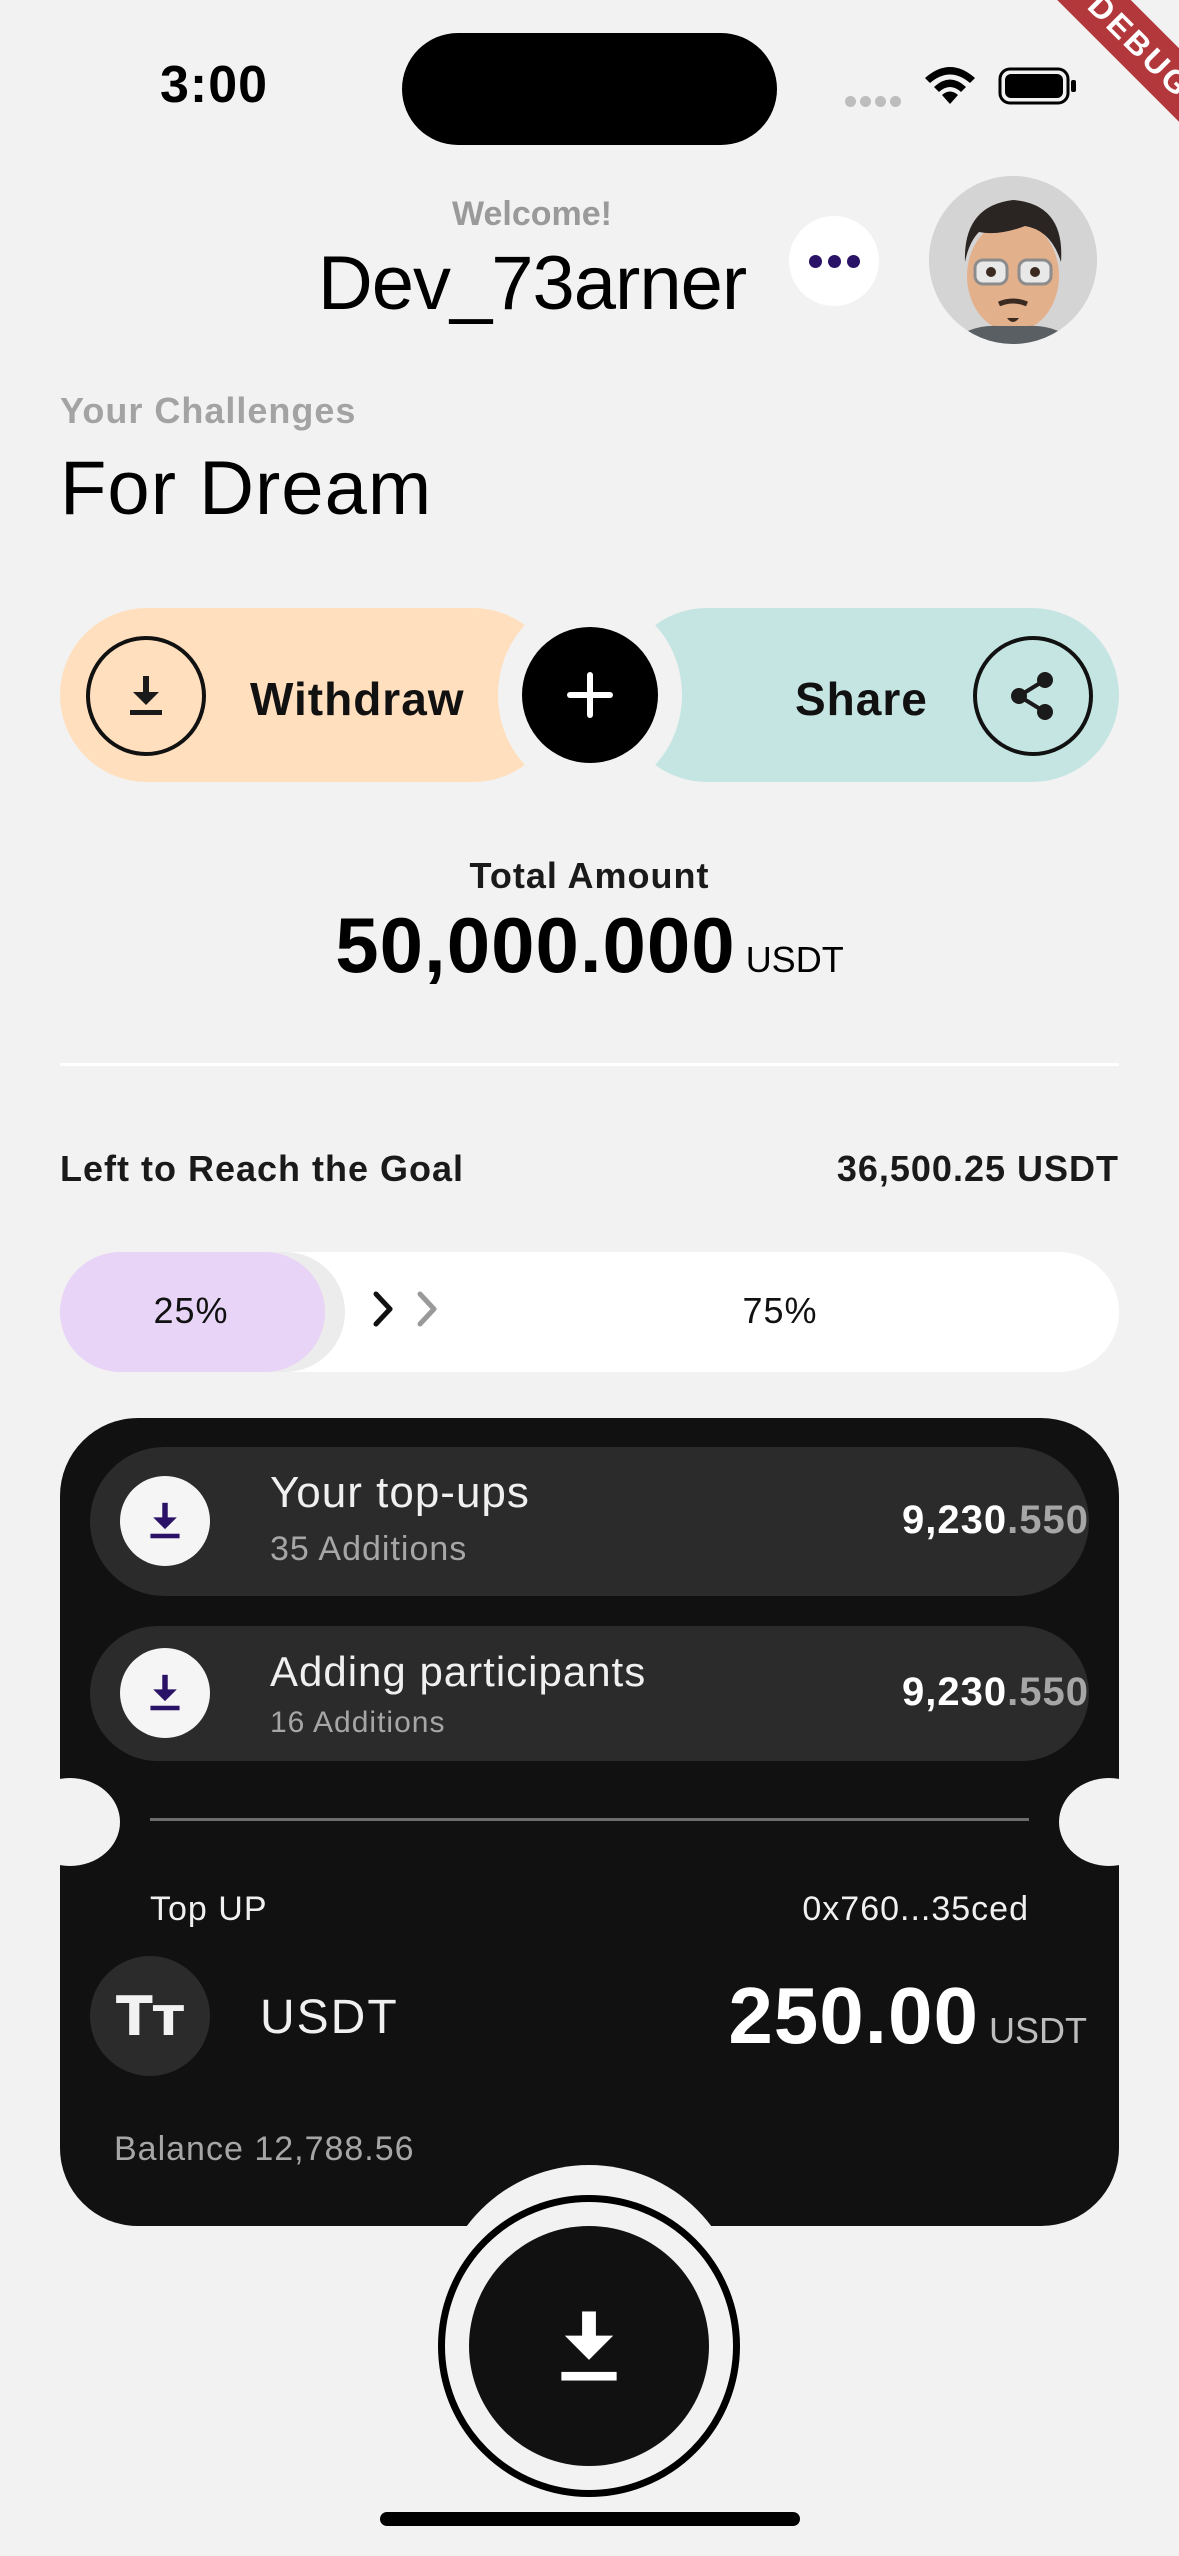 The width and height of the screenshot is (1179, 2556). Describe the element at coordinates (246, 488) in the screenshot. I see `challenge-title: For Dream` at that location.